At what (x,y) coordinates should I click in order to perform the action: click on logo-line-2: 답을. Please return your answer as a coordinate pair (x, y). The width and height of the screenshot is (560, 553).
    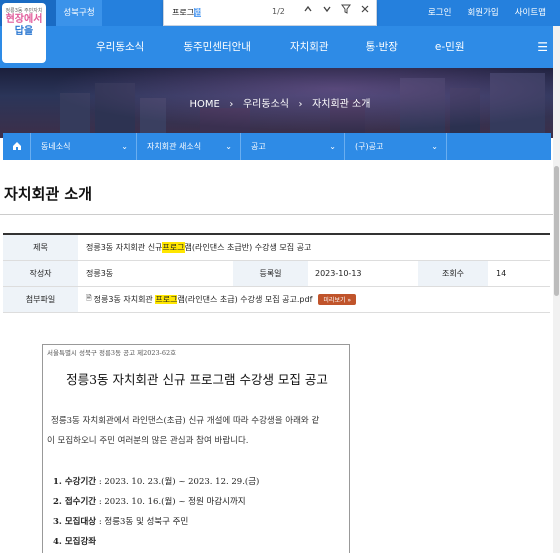
    Looking at the image, I should click on (24, 31).